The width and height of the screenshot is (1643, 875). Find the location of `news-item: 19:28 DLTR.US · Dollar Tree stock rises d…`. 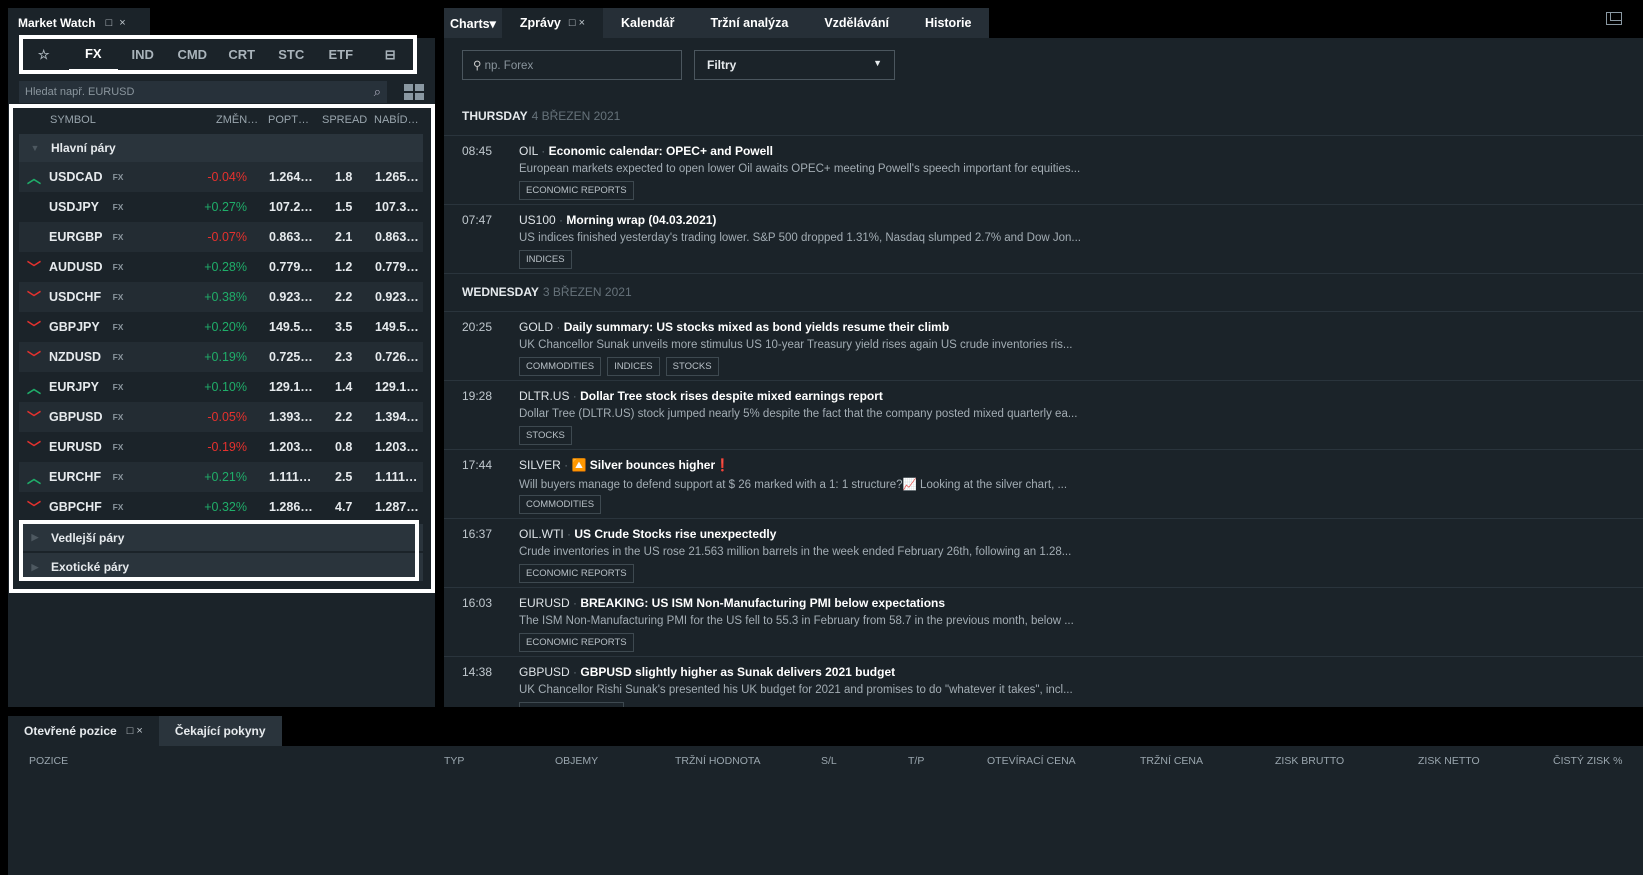

news-item: 19:28 DLTR.US · Dollar Tree stock rises d… is located at coordinates (1043, 415).